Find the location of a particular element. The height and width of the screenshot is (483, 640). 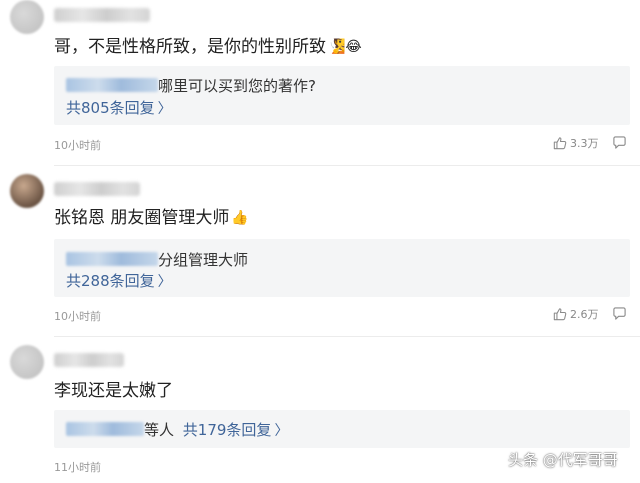

like-count: 2.6万 is located at coordinates (584, 314).